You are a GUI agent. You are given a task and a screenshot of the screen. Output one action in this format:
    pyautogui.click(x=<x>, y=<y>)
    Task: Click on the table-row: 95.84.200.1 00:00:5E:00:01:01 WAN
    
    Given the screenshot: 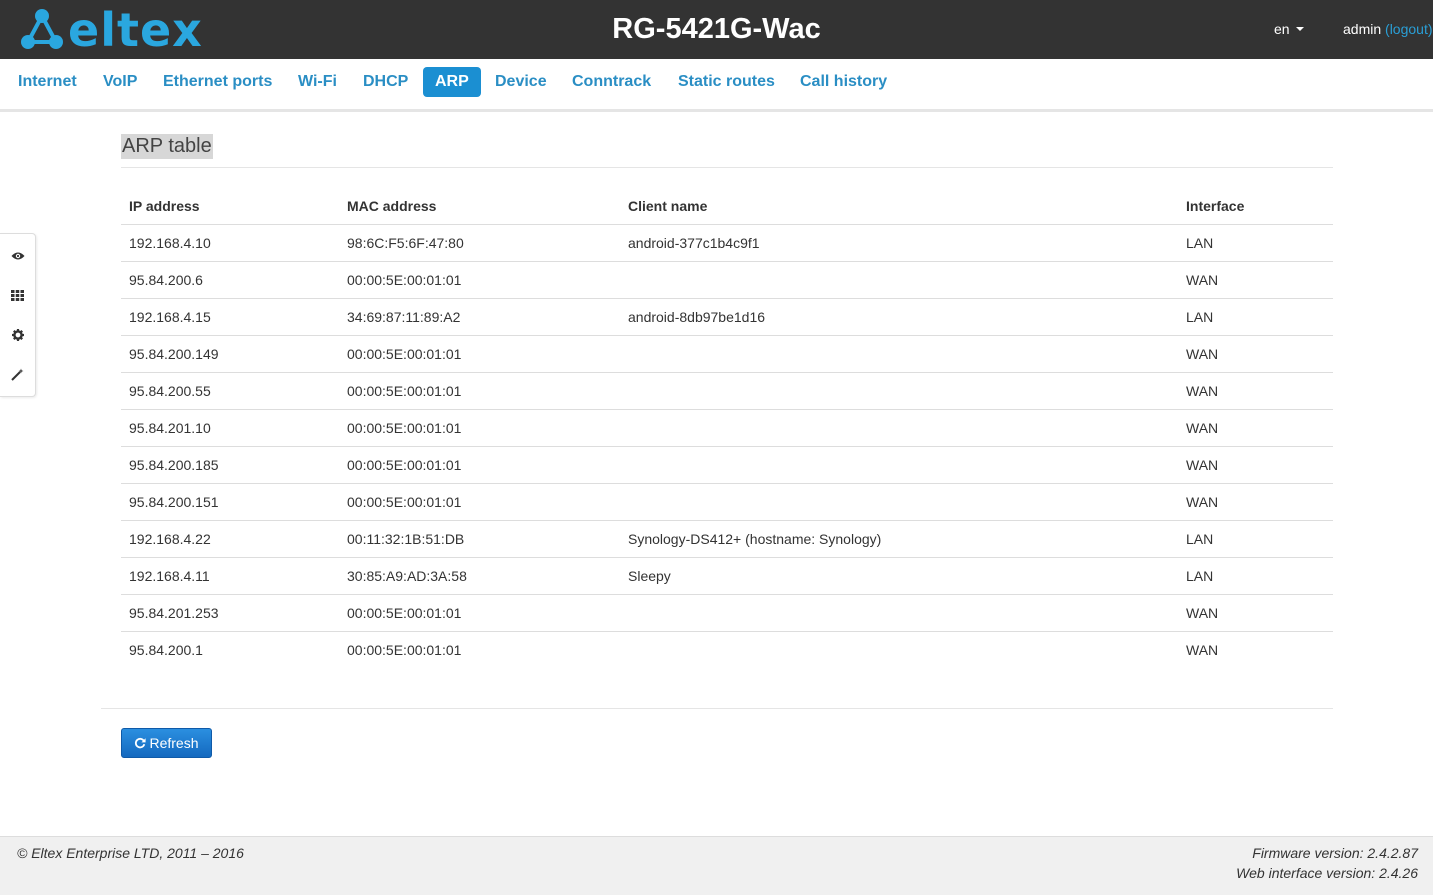 What is the action you would take?
    pyautogui.click(x=727, y=650)
    